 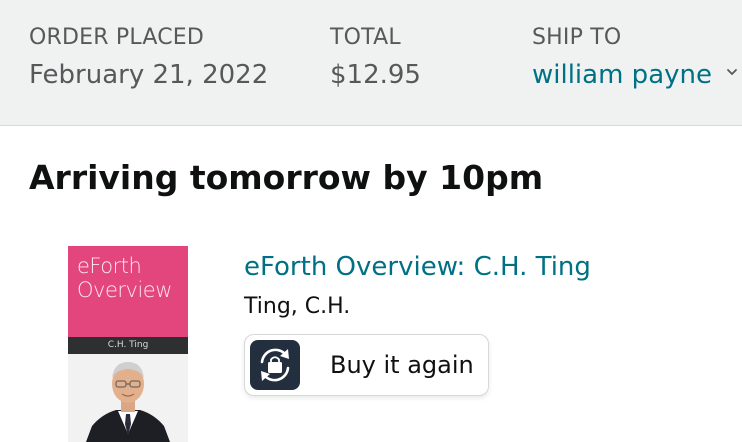 I want to click on cover-author-band: C.H. Ting, so click(x=128, y=345).